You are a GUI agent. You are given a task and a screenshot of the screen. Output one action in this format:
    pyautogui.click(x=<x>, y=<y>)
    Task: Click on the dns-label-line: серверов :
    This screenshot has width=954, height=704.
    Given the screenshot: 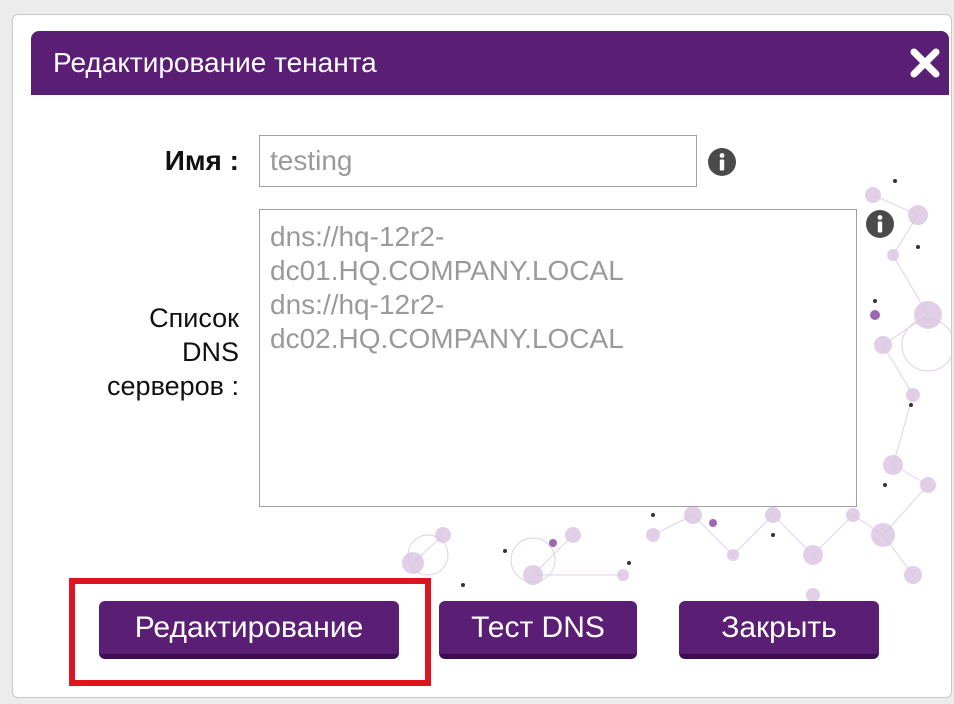 What is the action you would take?
    pyautogui.click(x=173, y=386)
    